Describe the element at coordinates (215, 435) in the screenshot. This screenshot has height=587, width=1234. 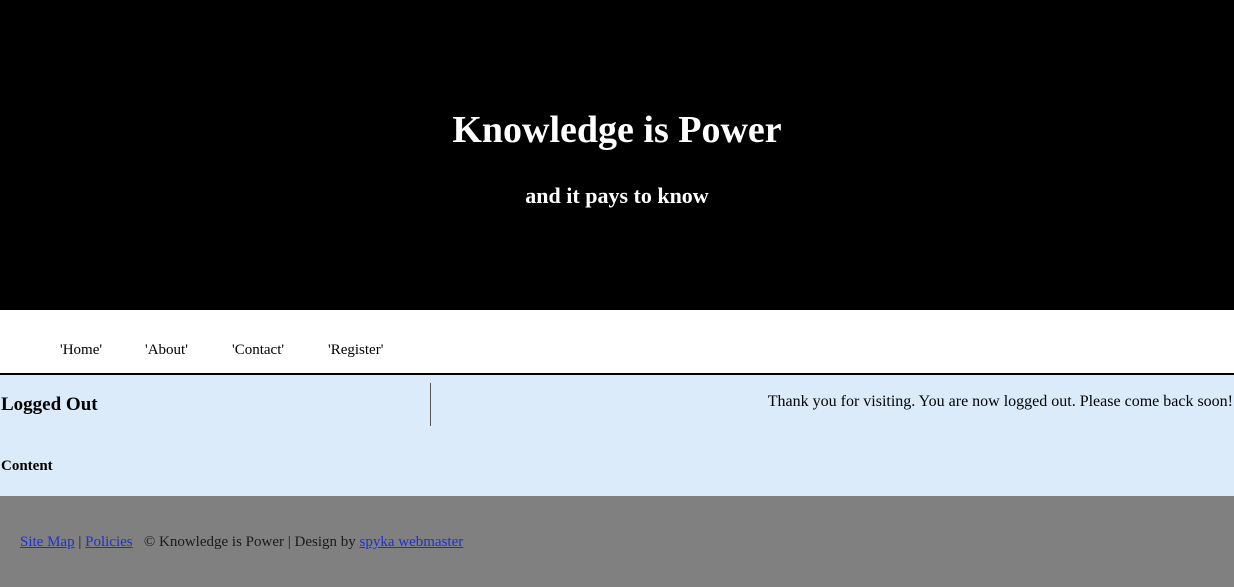
I see `left-column: Logged Out Content` at that location.